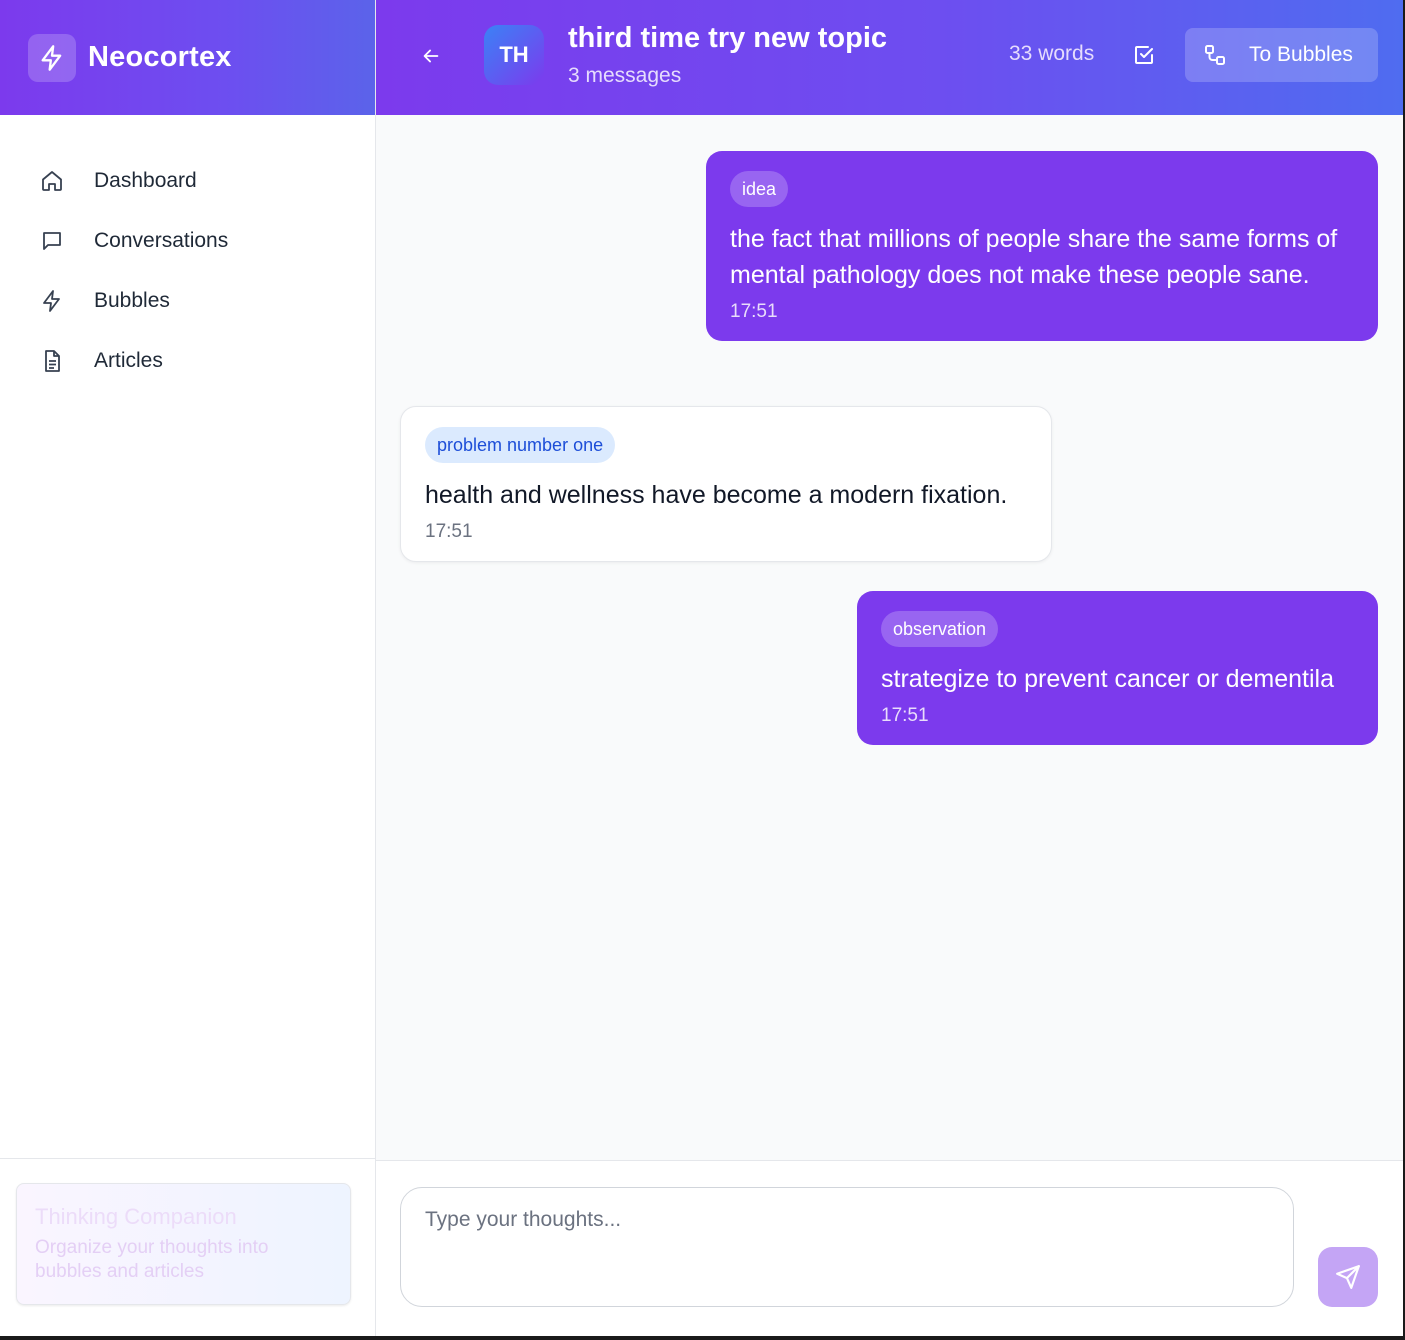  I want to click on sidebar-item-articles: Articles, so click(187, 361).